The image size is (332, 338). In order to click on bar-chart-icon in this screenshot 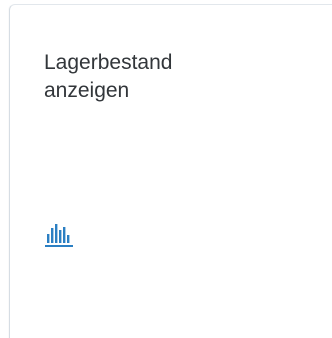, I will do `click(59, 233)`.